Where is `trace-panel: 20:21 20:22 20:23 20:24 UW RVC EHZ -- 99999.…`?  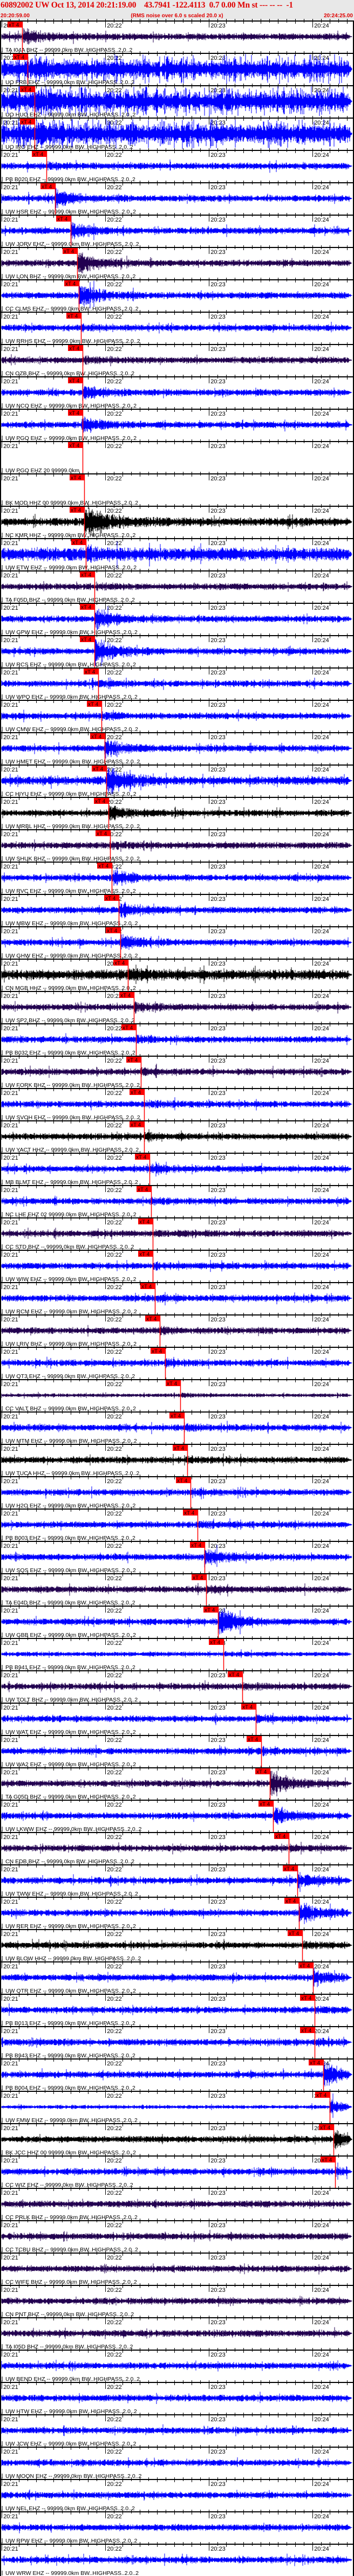
trace-panel: 20:21 20:22 20:23 20:24 UW RVC EHZ -- 99999.… is located at coordinates (177, 877).